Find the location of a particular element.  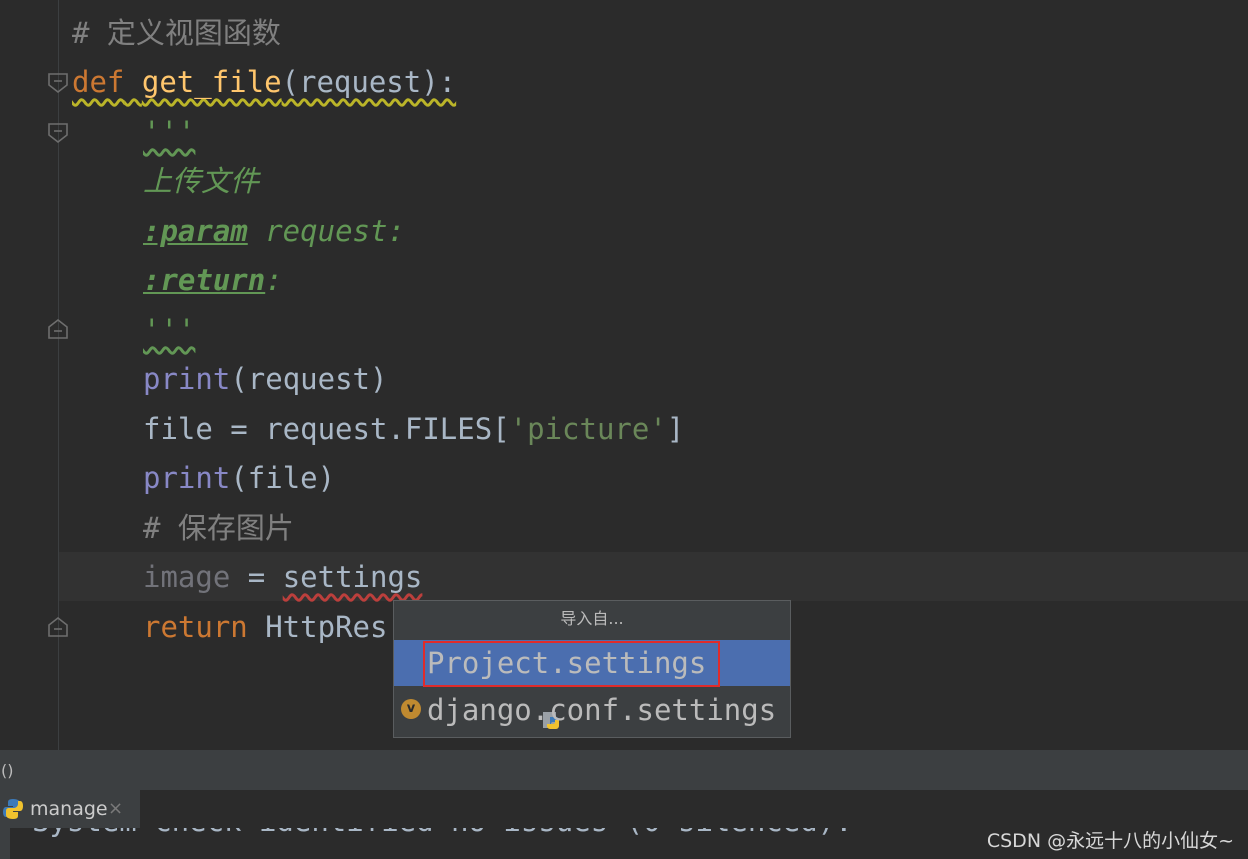

docstring-param-text: request: is located at coordinates (326, 231).